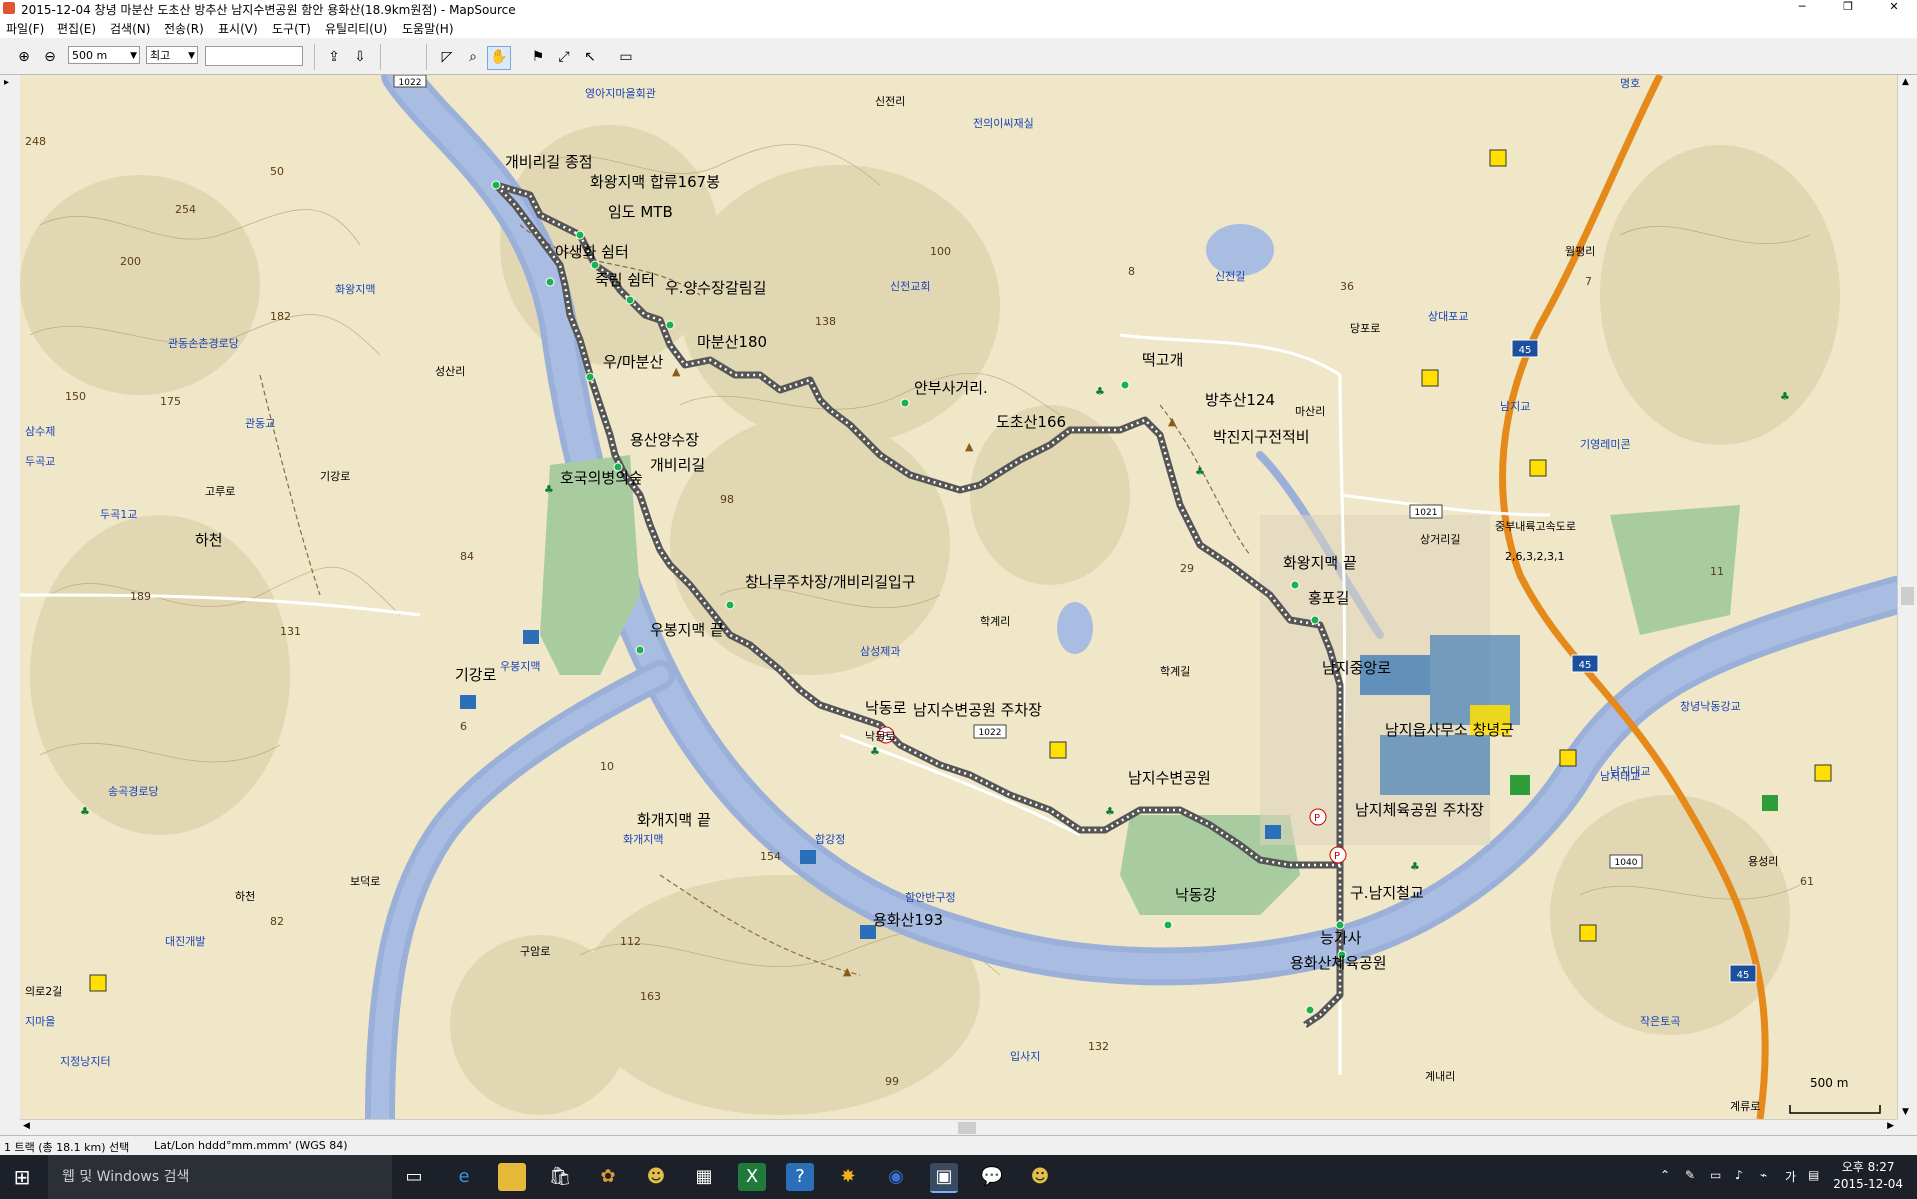  What do you see at coordinates (1763, 861) in the screenshot?
I see `place-label: 용성리` at bounding box center [1763, 861].